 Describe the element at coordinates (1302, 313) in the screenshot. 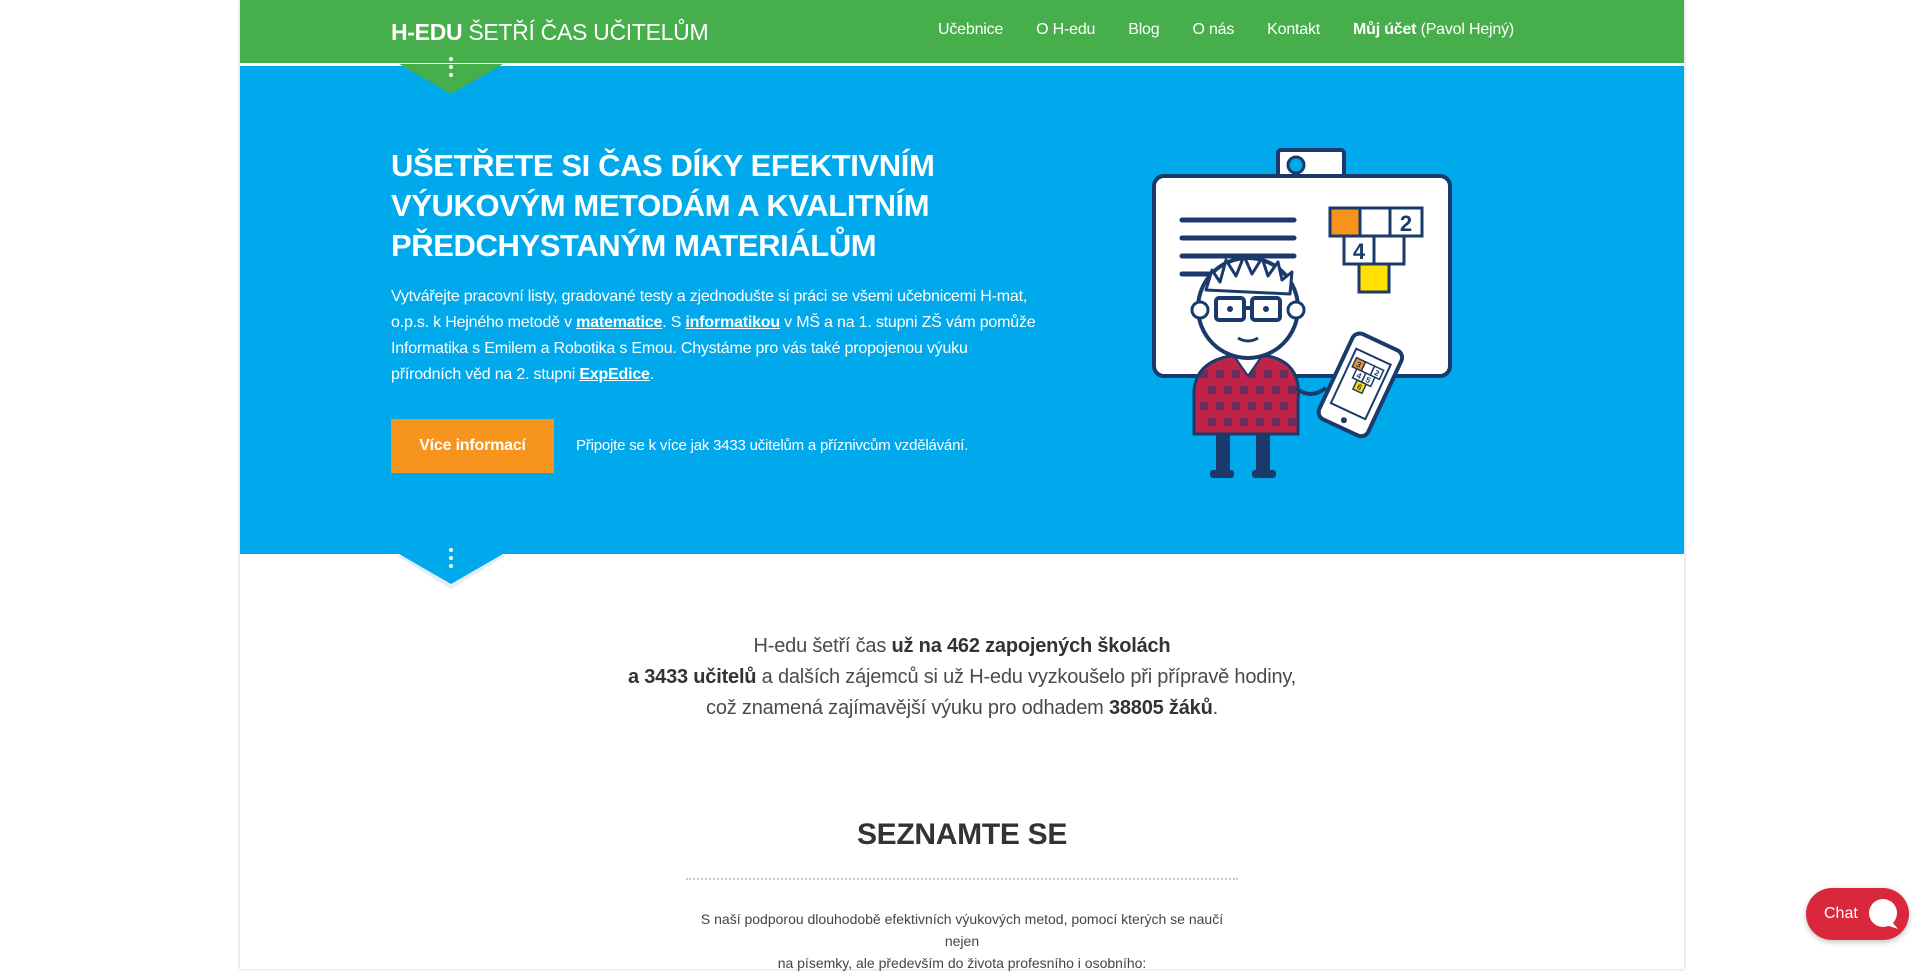

I see `teacher-illustration: 2 4 3 2 4 5 6` at that location.